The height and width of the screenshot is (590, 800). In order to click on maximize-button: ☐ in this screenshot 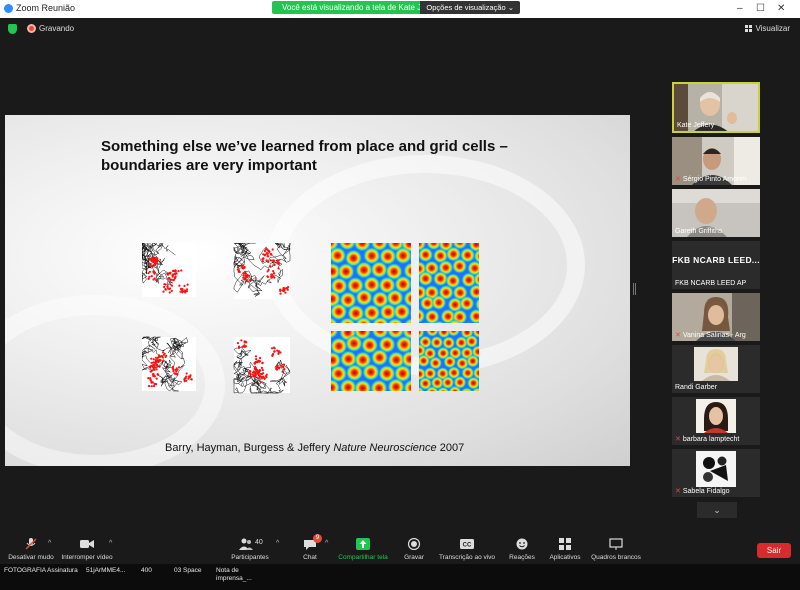, I will do `click(760, 8)`.